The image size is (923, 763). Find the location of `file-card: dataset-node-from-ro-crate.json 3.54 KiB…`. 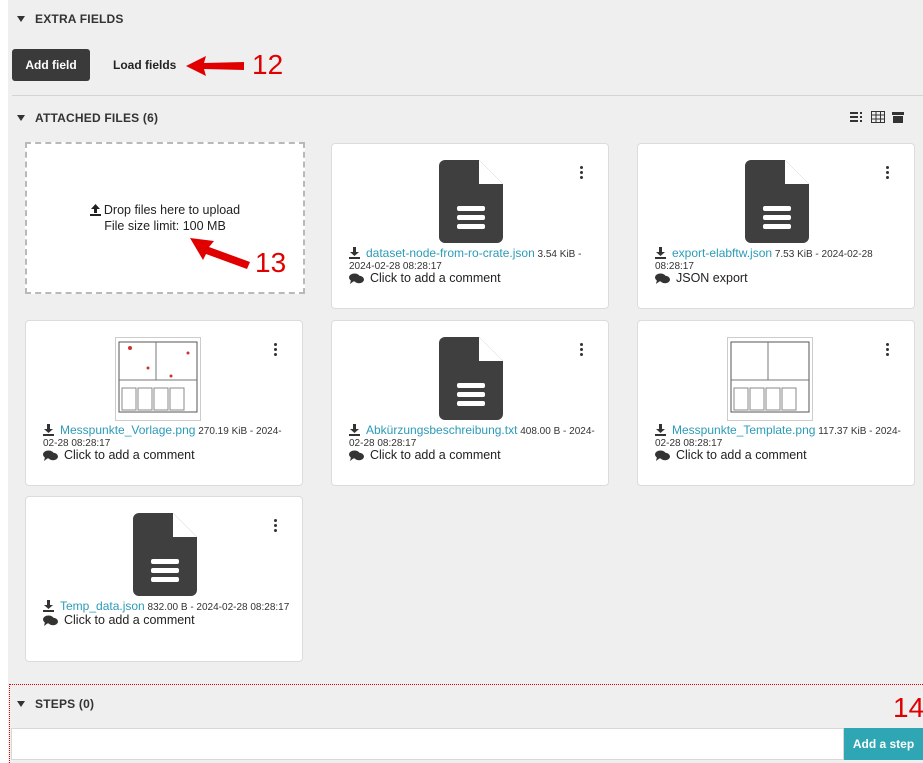

file-card: dataset-node-from-ro-crate.json 3.54 KiB… is located at coordinates (470, 226).